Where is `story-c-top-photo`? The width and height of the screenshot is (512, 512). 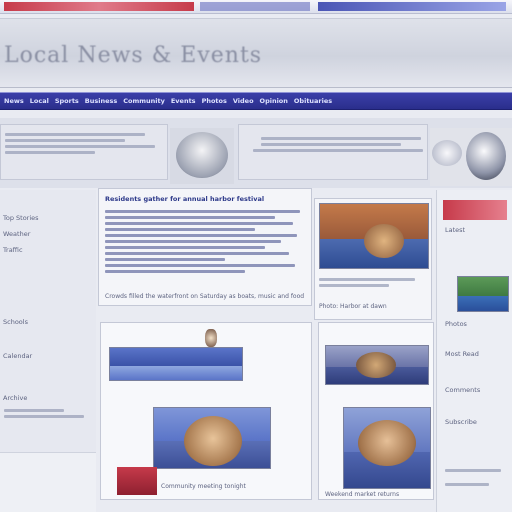 story-c-top-photo is located at coordinates (377, 365).